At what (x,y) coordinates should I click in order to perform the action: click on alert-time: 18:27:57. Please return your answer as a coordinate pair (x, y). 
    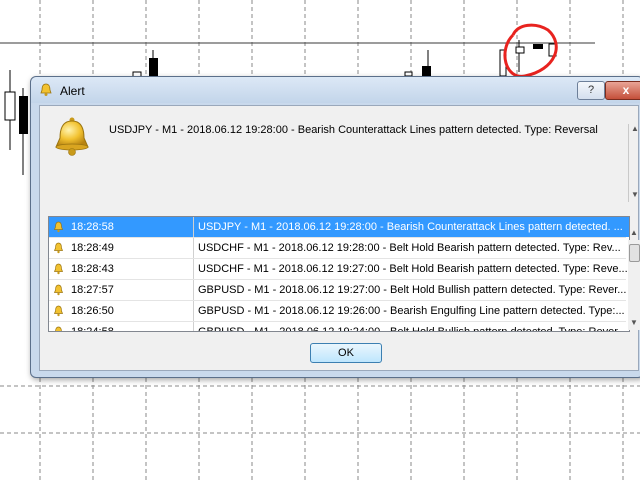
    Looking at the image, I should click on (92, 290).